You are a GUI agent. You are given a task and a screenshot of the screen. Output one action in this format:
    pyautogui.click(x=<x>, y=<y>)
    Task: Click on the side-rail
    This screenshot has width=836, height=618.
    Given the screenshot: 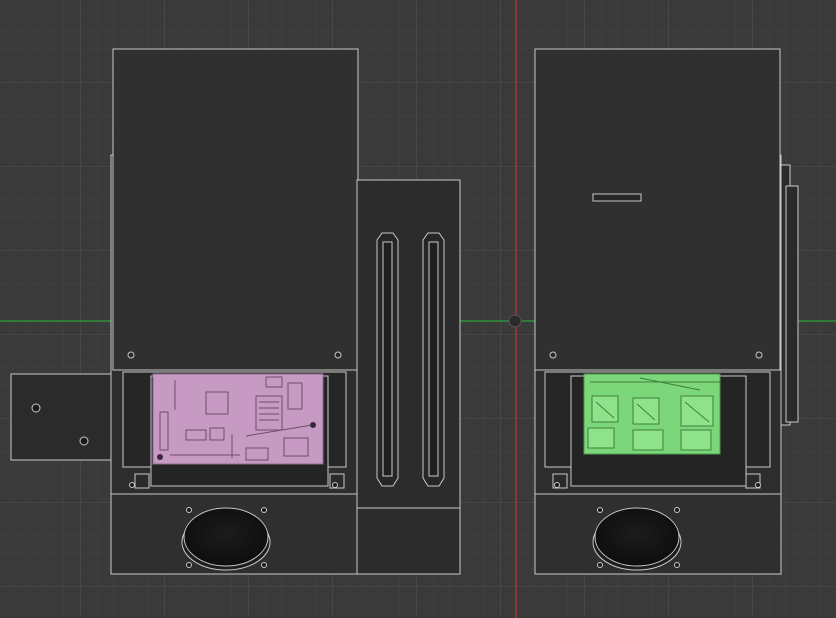 What is the action you would take?
    pyautogui.click(x=789, y=295)
    